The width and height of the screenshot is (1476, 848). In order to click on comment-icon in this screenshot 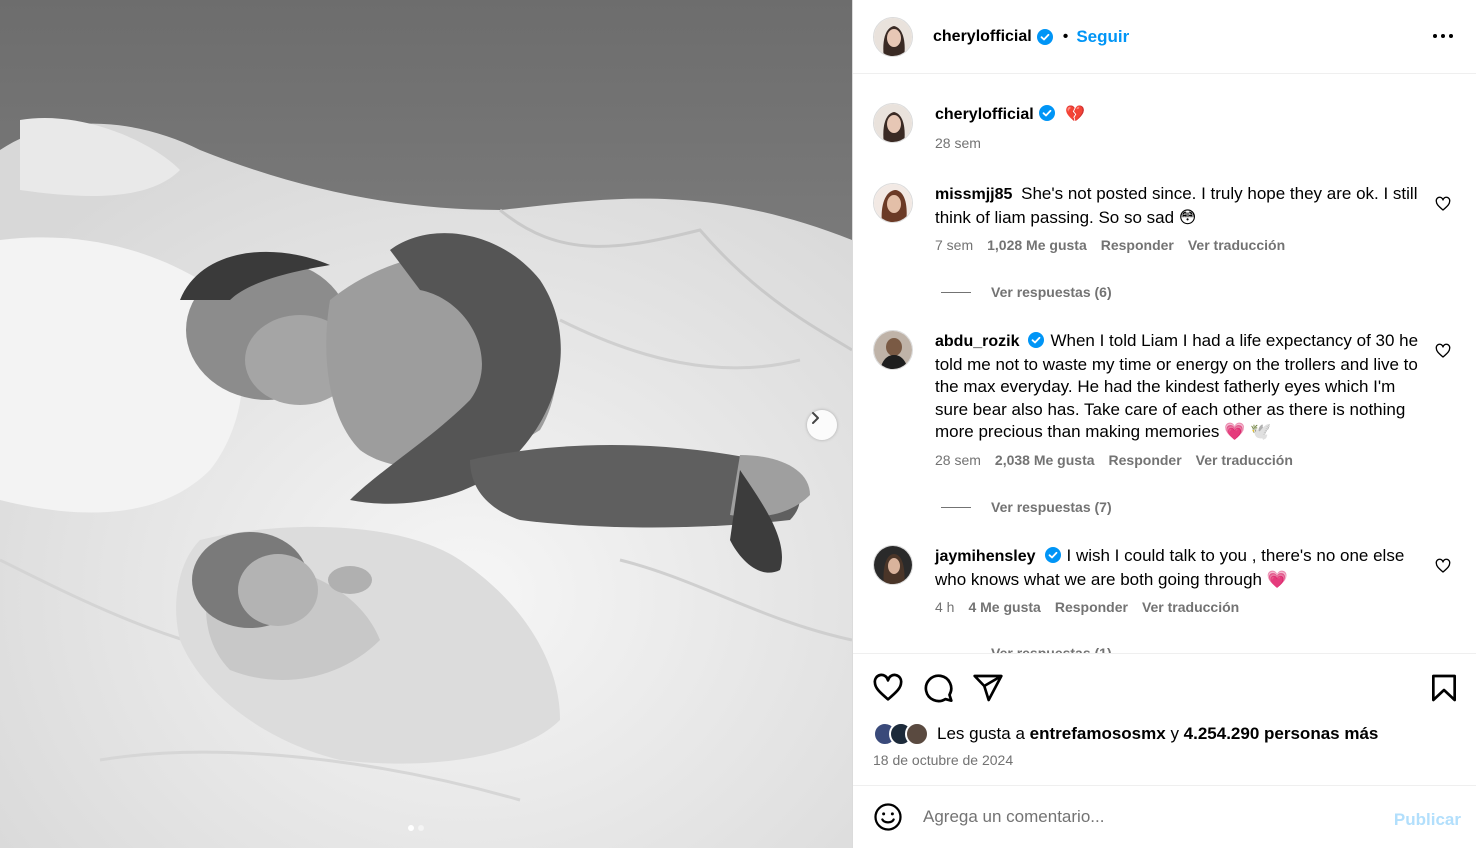, I will do `click(938, 688)`.